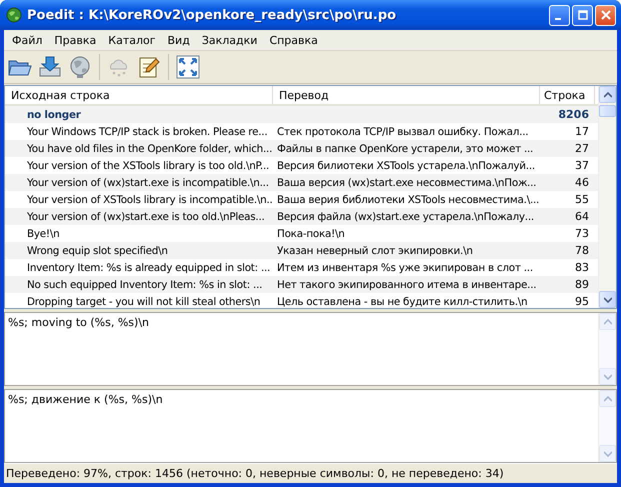  Describe the element at coordinates (75, 40) in the screenshot. I see `menu-item: Правка` at that location.